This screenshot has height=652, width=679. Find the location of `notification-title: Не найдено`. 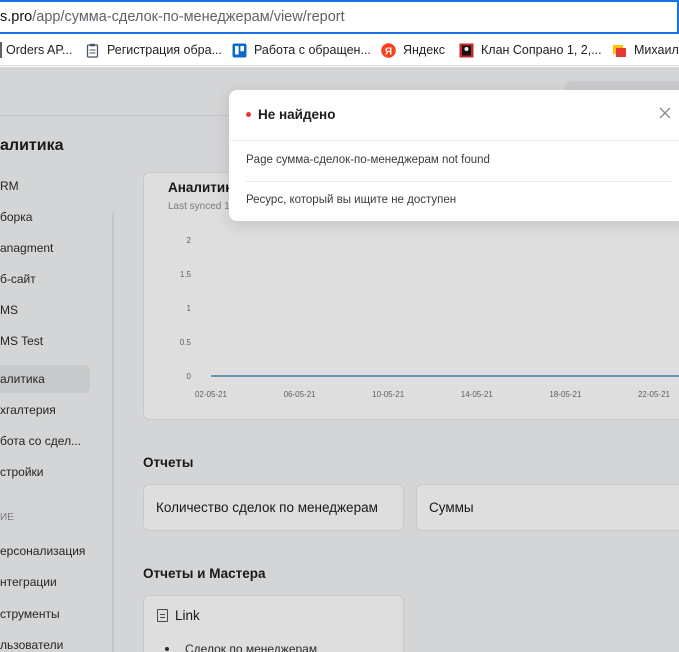

notification-title: Не найдено is located at coordinates (297, 114).